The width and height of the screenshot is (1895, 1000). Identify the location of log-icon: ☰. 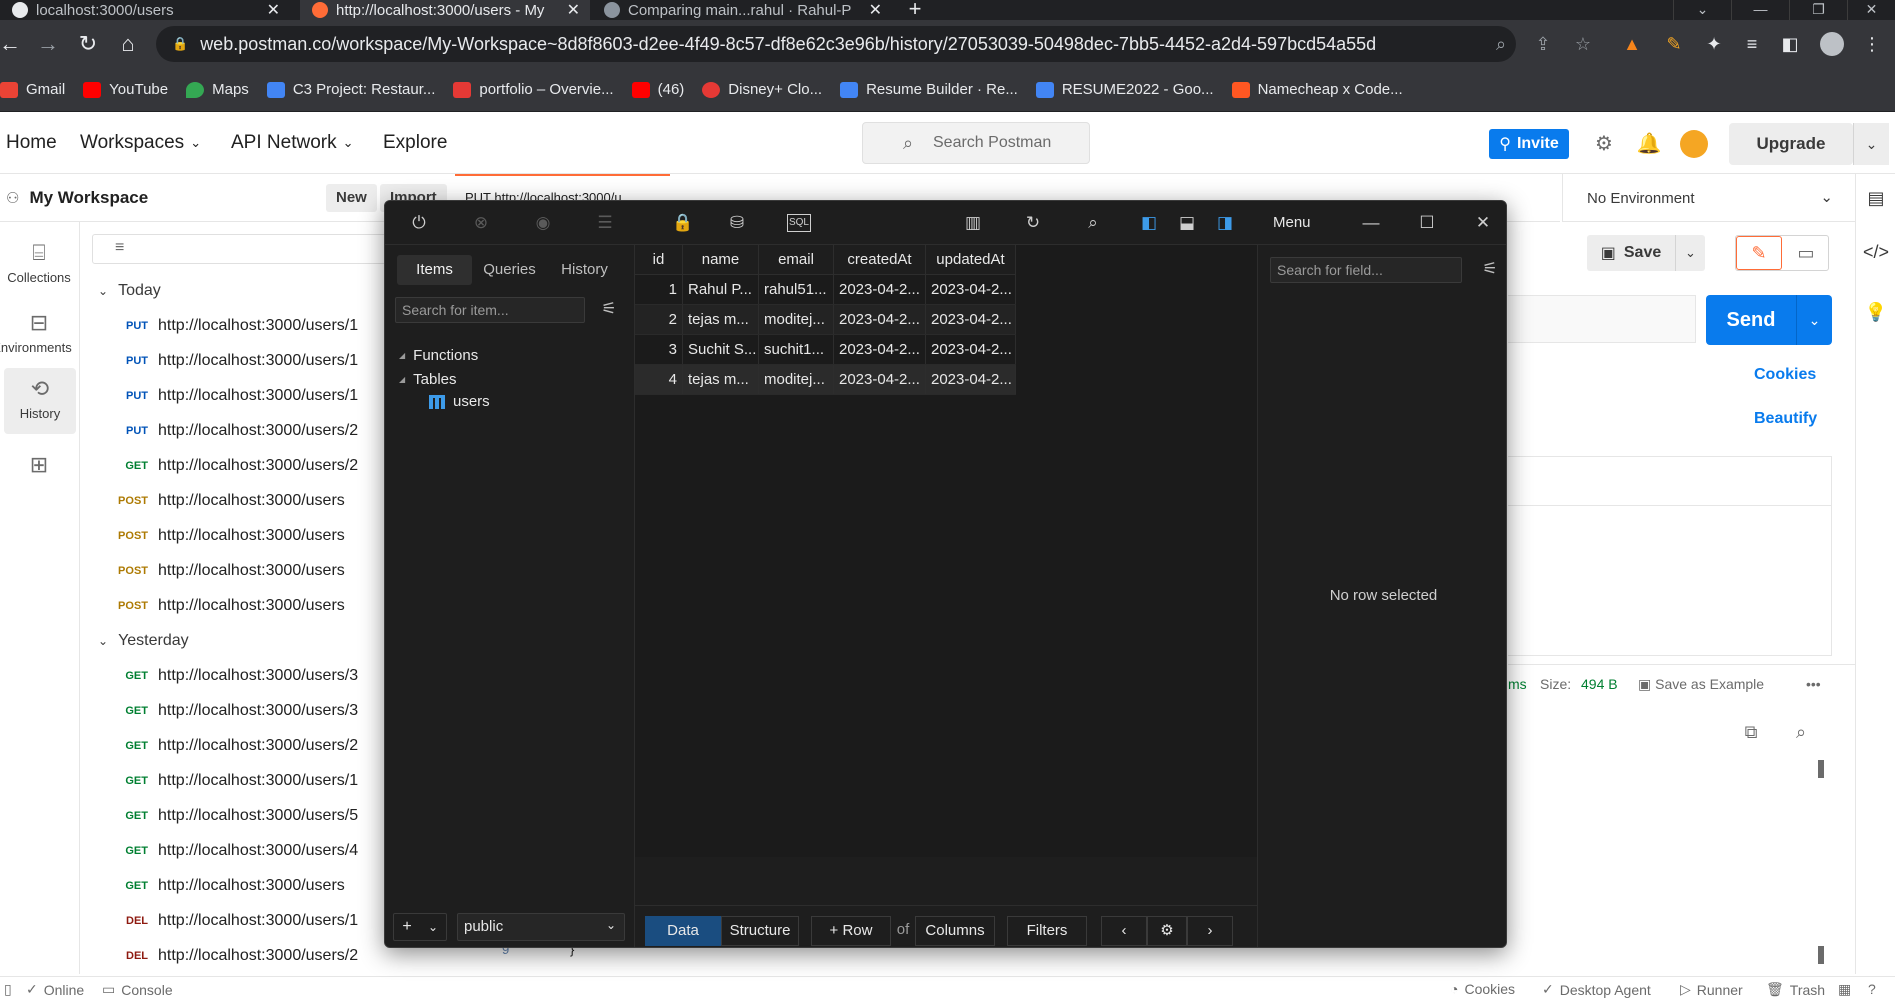
(605, 223).